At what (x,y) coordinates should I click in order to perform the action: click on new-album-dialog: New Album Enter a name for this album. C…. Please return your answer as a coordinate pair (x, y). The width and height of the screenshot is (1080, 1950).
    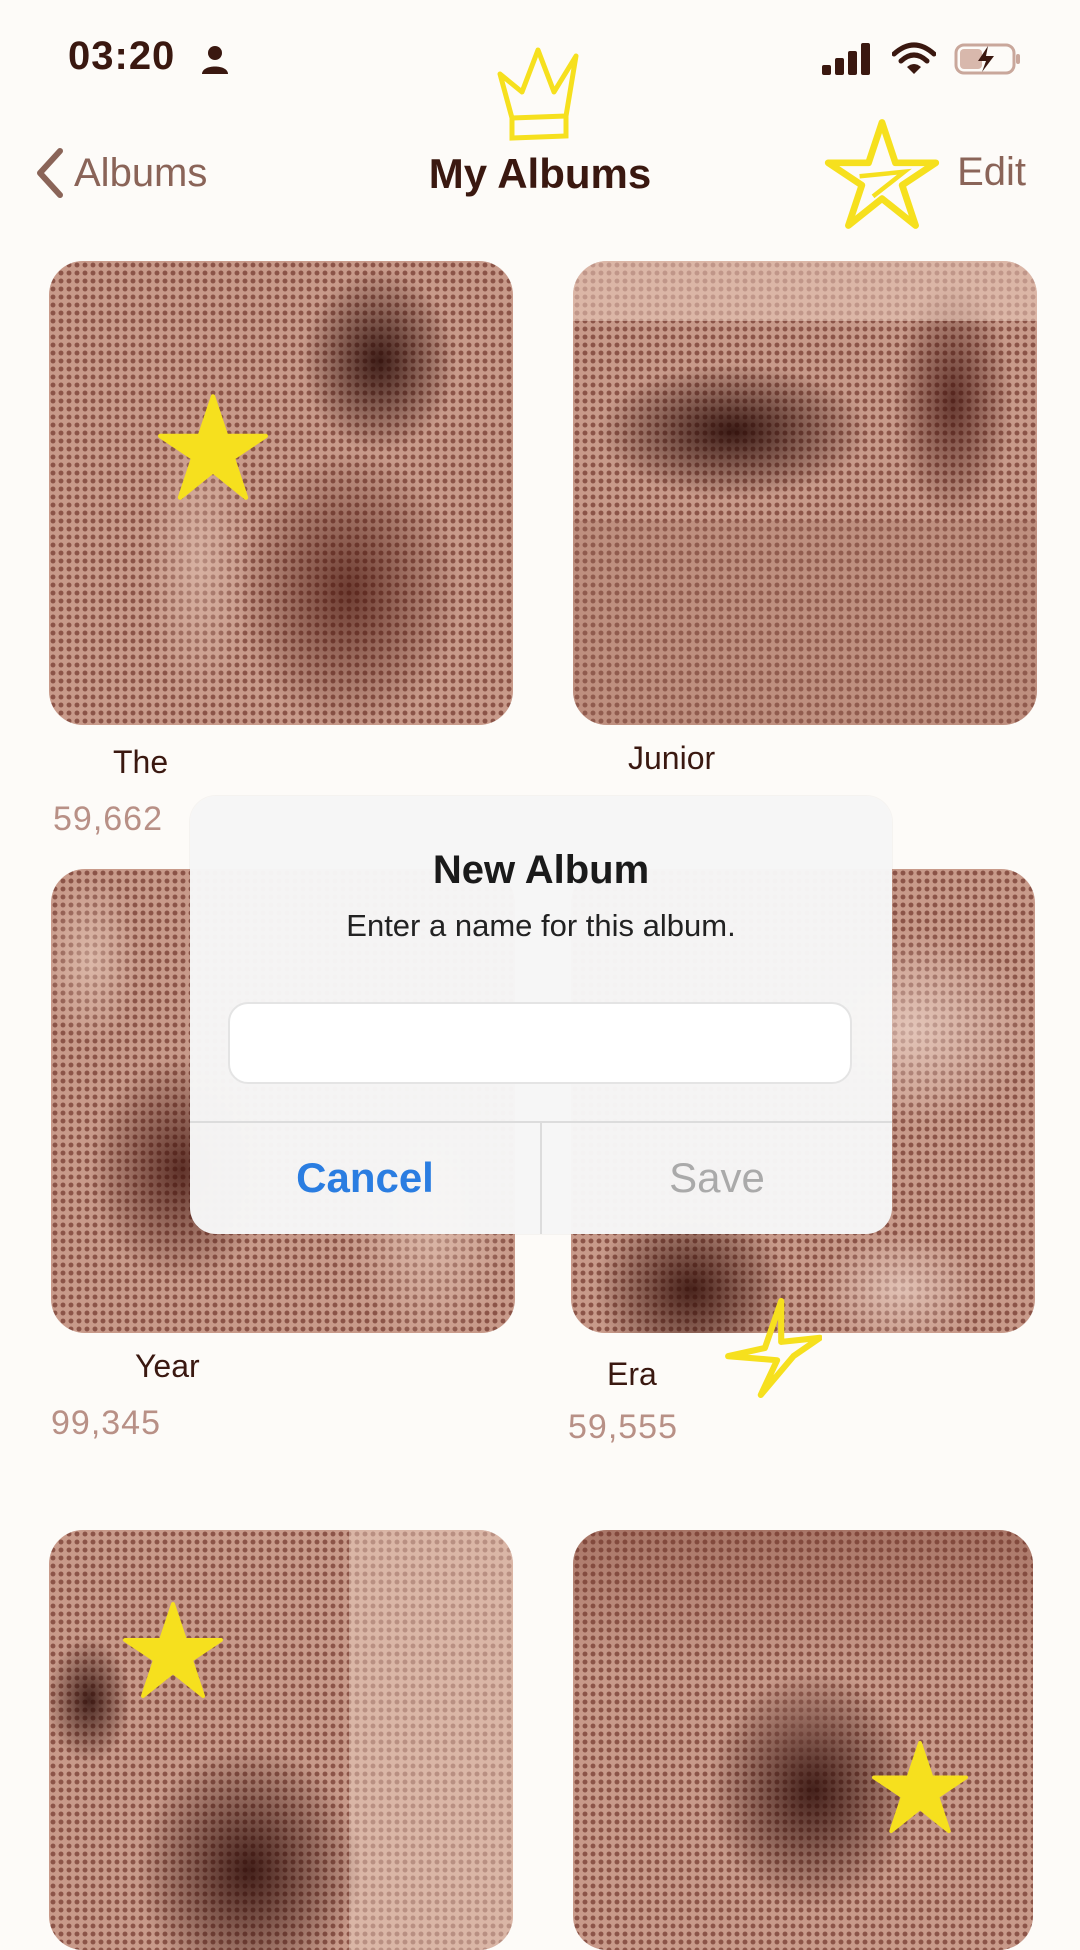
    Looking at the image, I should click on (541, 1015).